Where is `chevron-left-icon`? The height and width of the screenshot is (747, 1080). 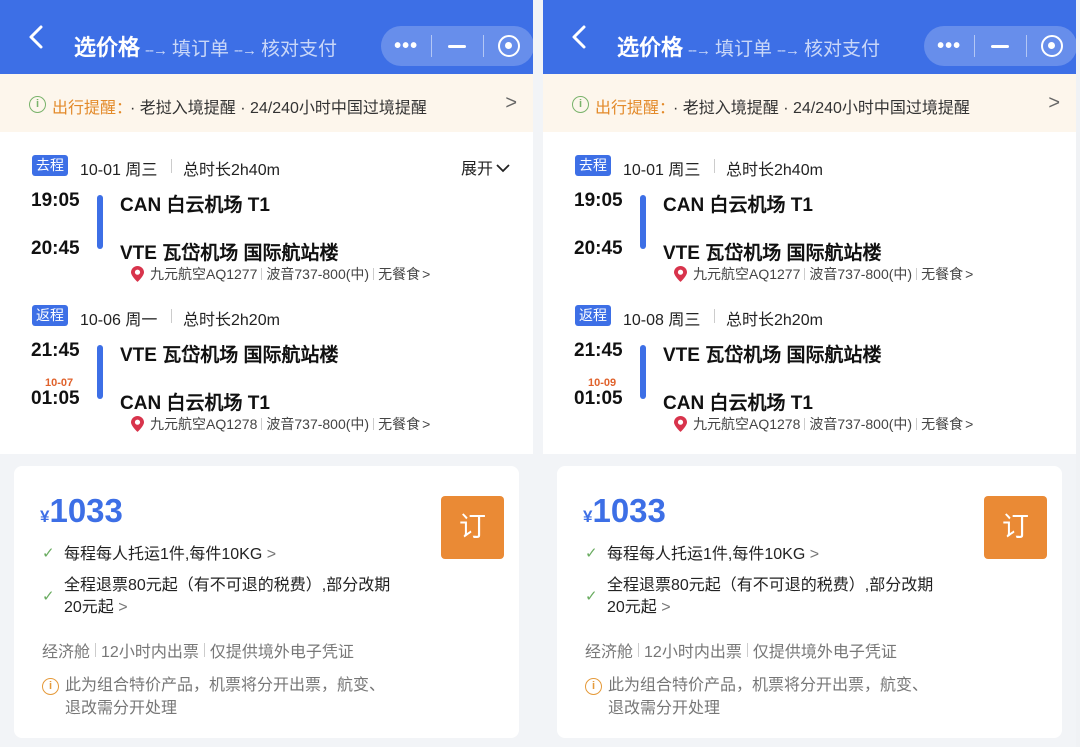 chevron-left-icon is located at coordinates (36, 37).